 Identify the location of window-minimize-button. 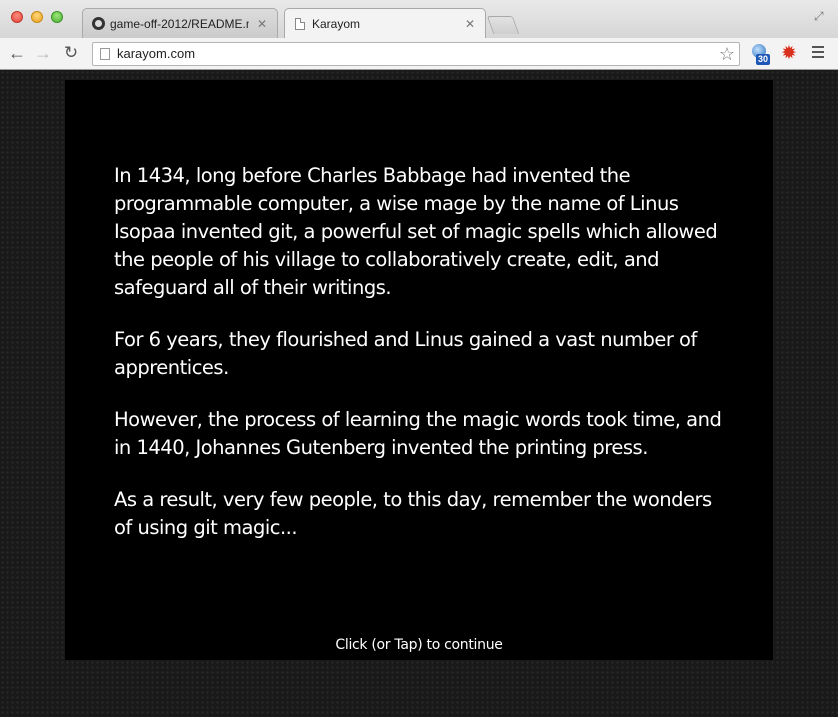
(37, 17).